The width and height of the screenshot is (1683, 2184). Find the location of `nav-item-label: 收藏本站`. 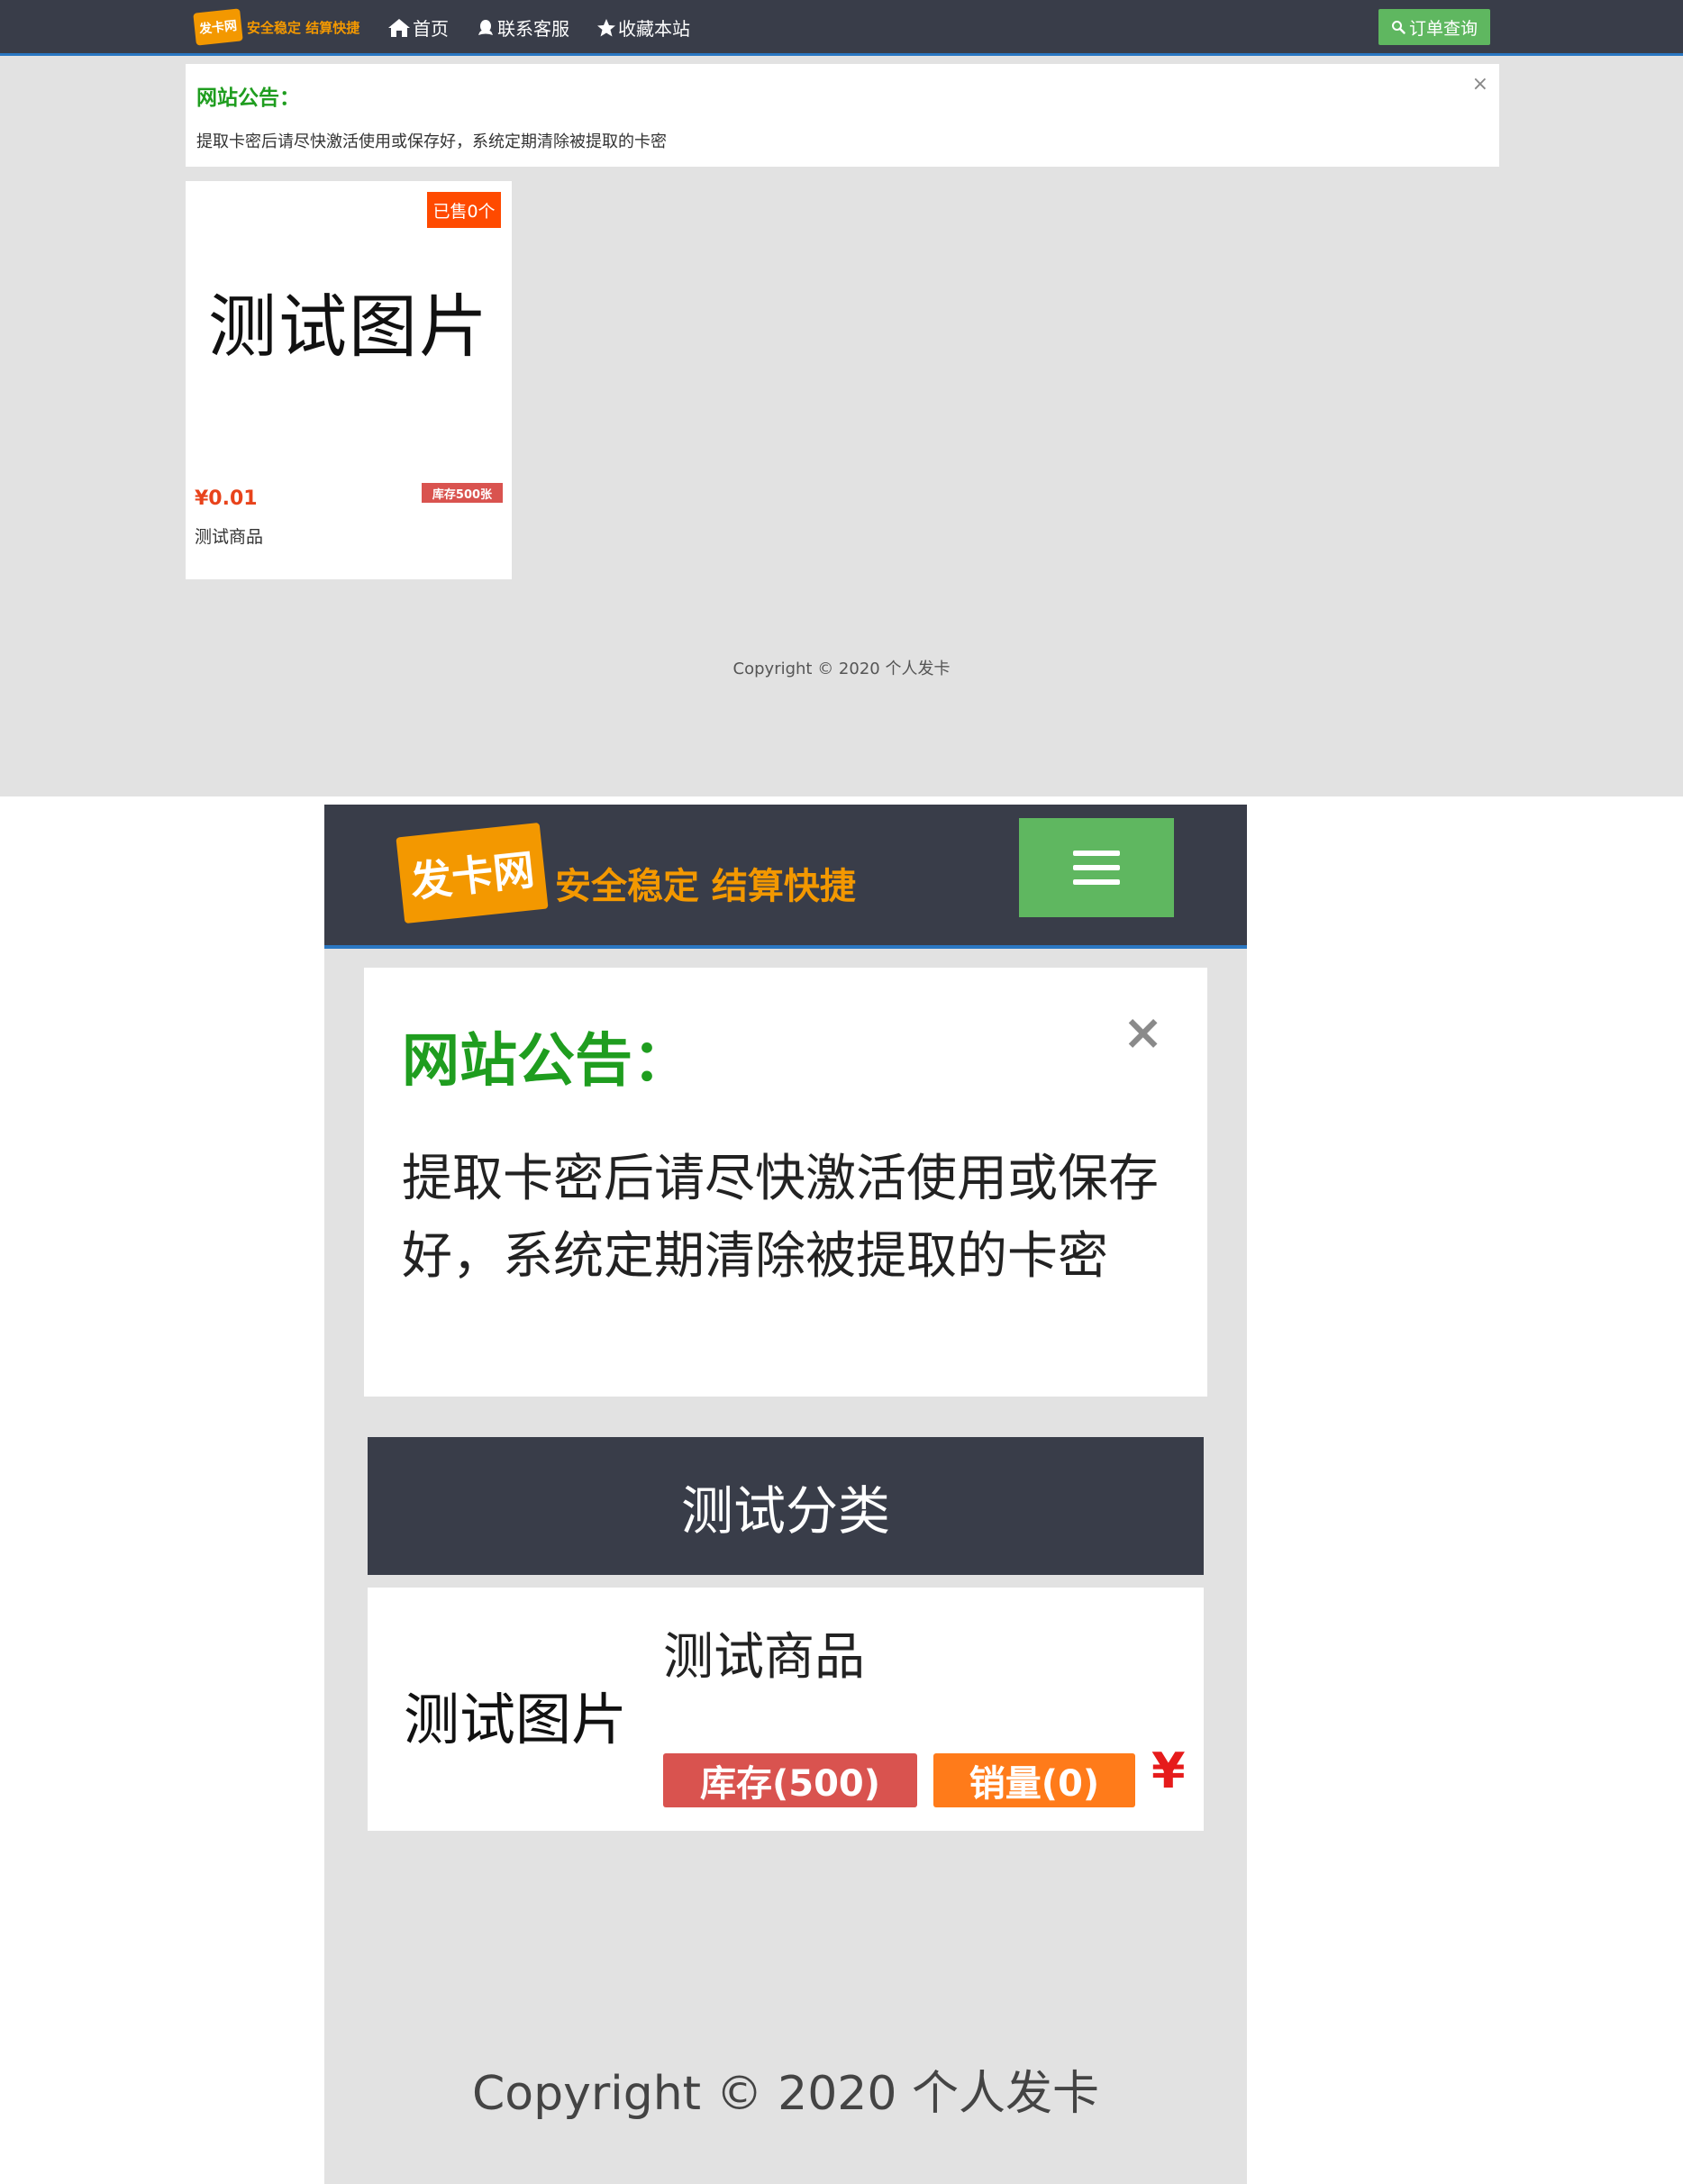

nav-item-label: 收藏本站 is located at coordinates (654, 29).